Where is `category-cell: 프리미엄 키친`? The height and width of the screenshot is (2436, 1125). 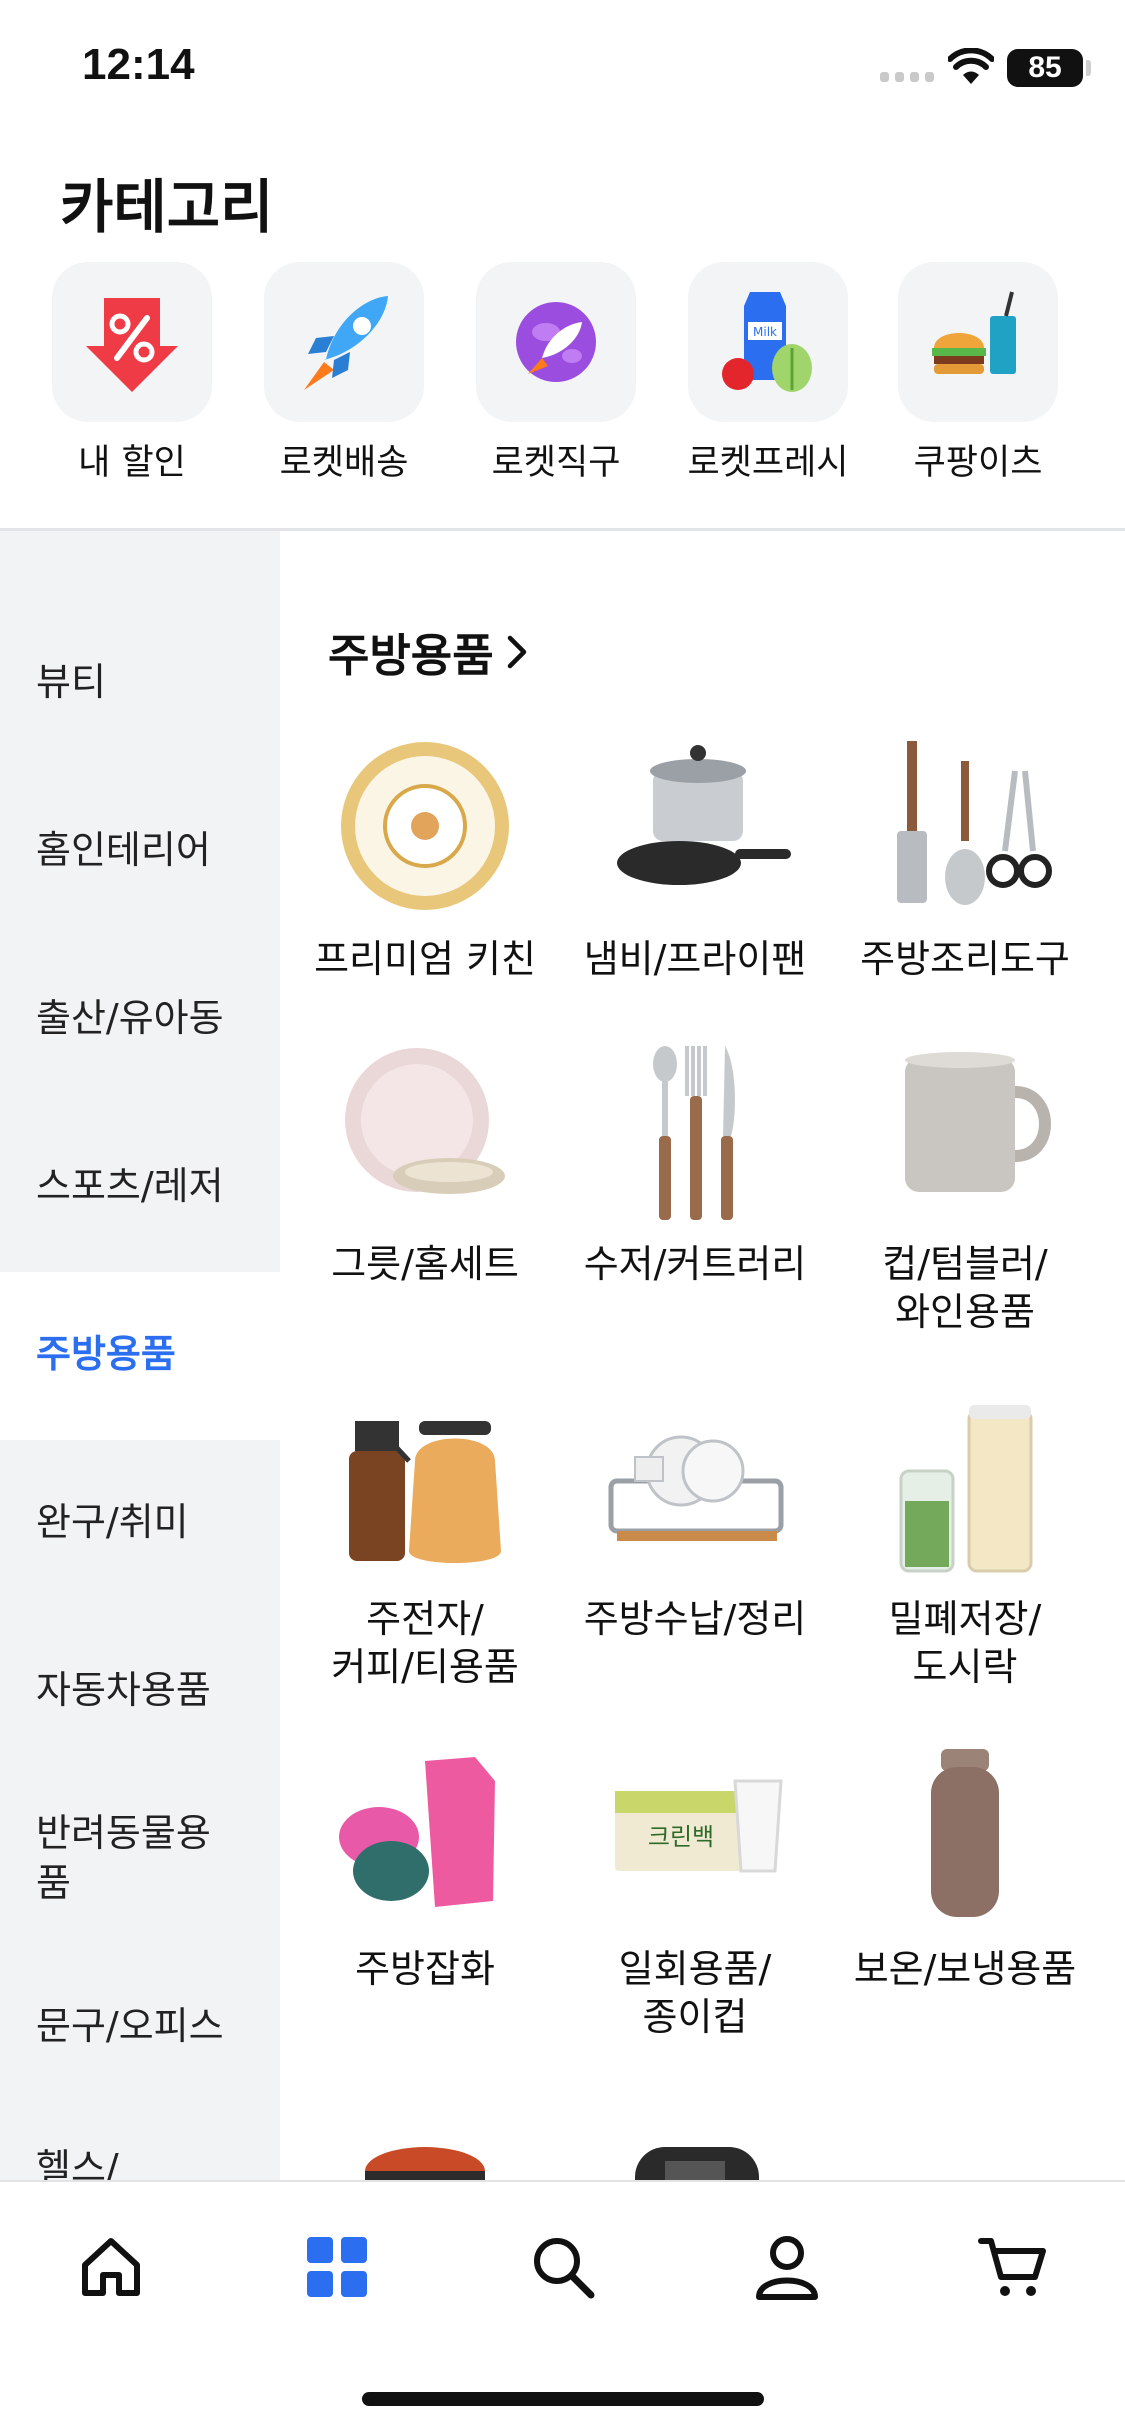 category-cell: 프리미엄 키친 is located at coordinates (425, 857).